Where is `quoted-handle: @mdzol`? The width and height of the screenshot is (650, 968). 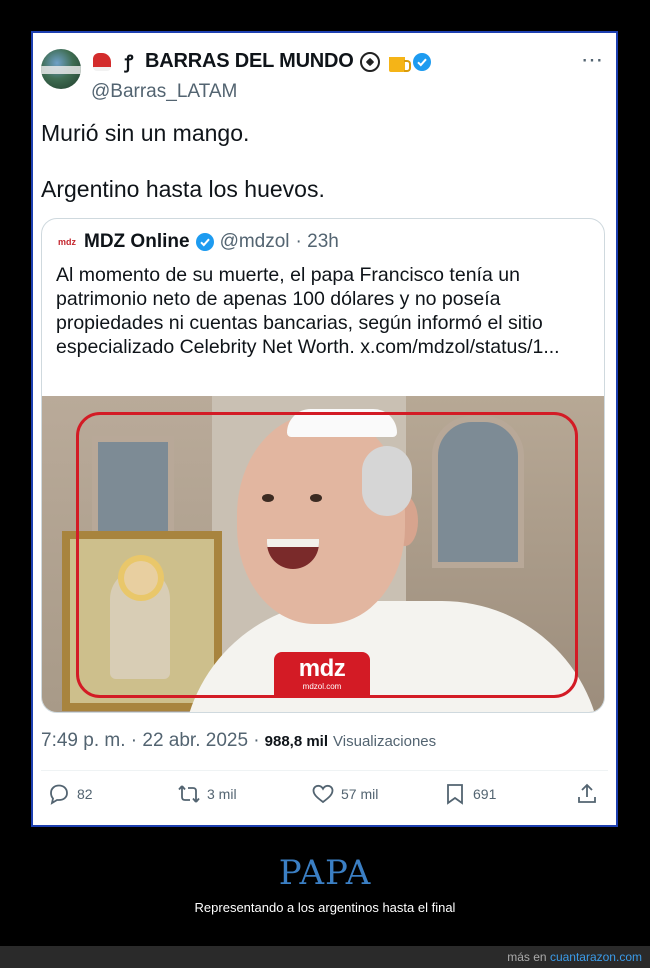
quoted-handle: @mdzol is located at coordinates (254, 241).